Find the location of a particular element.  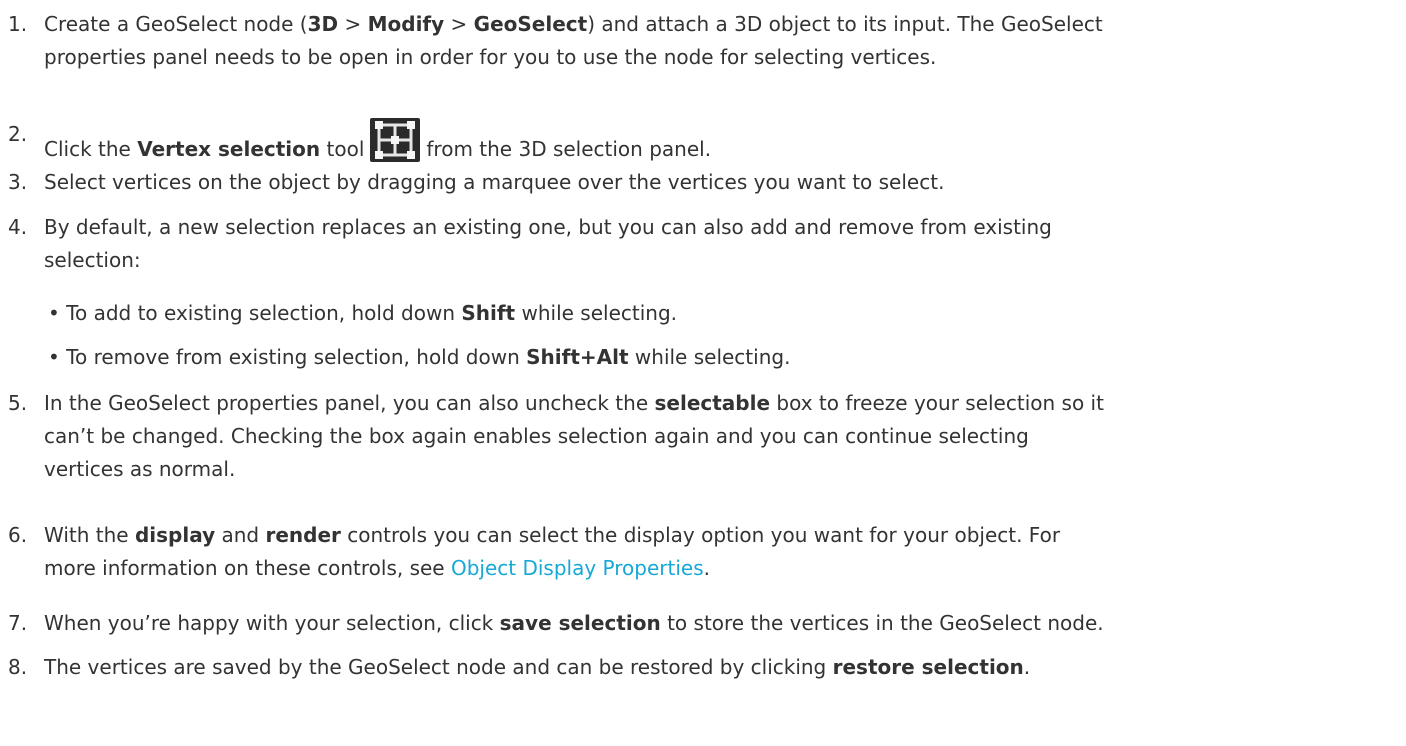

object-display-properties-link: Object Display Properties is located at coordinates (577, 568).